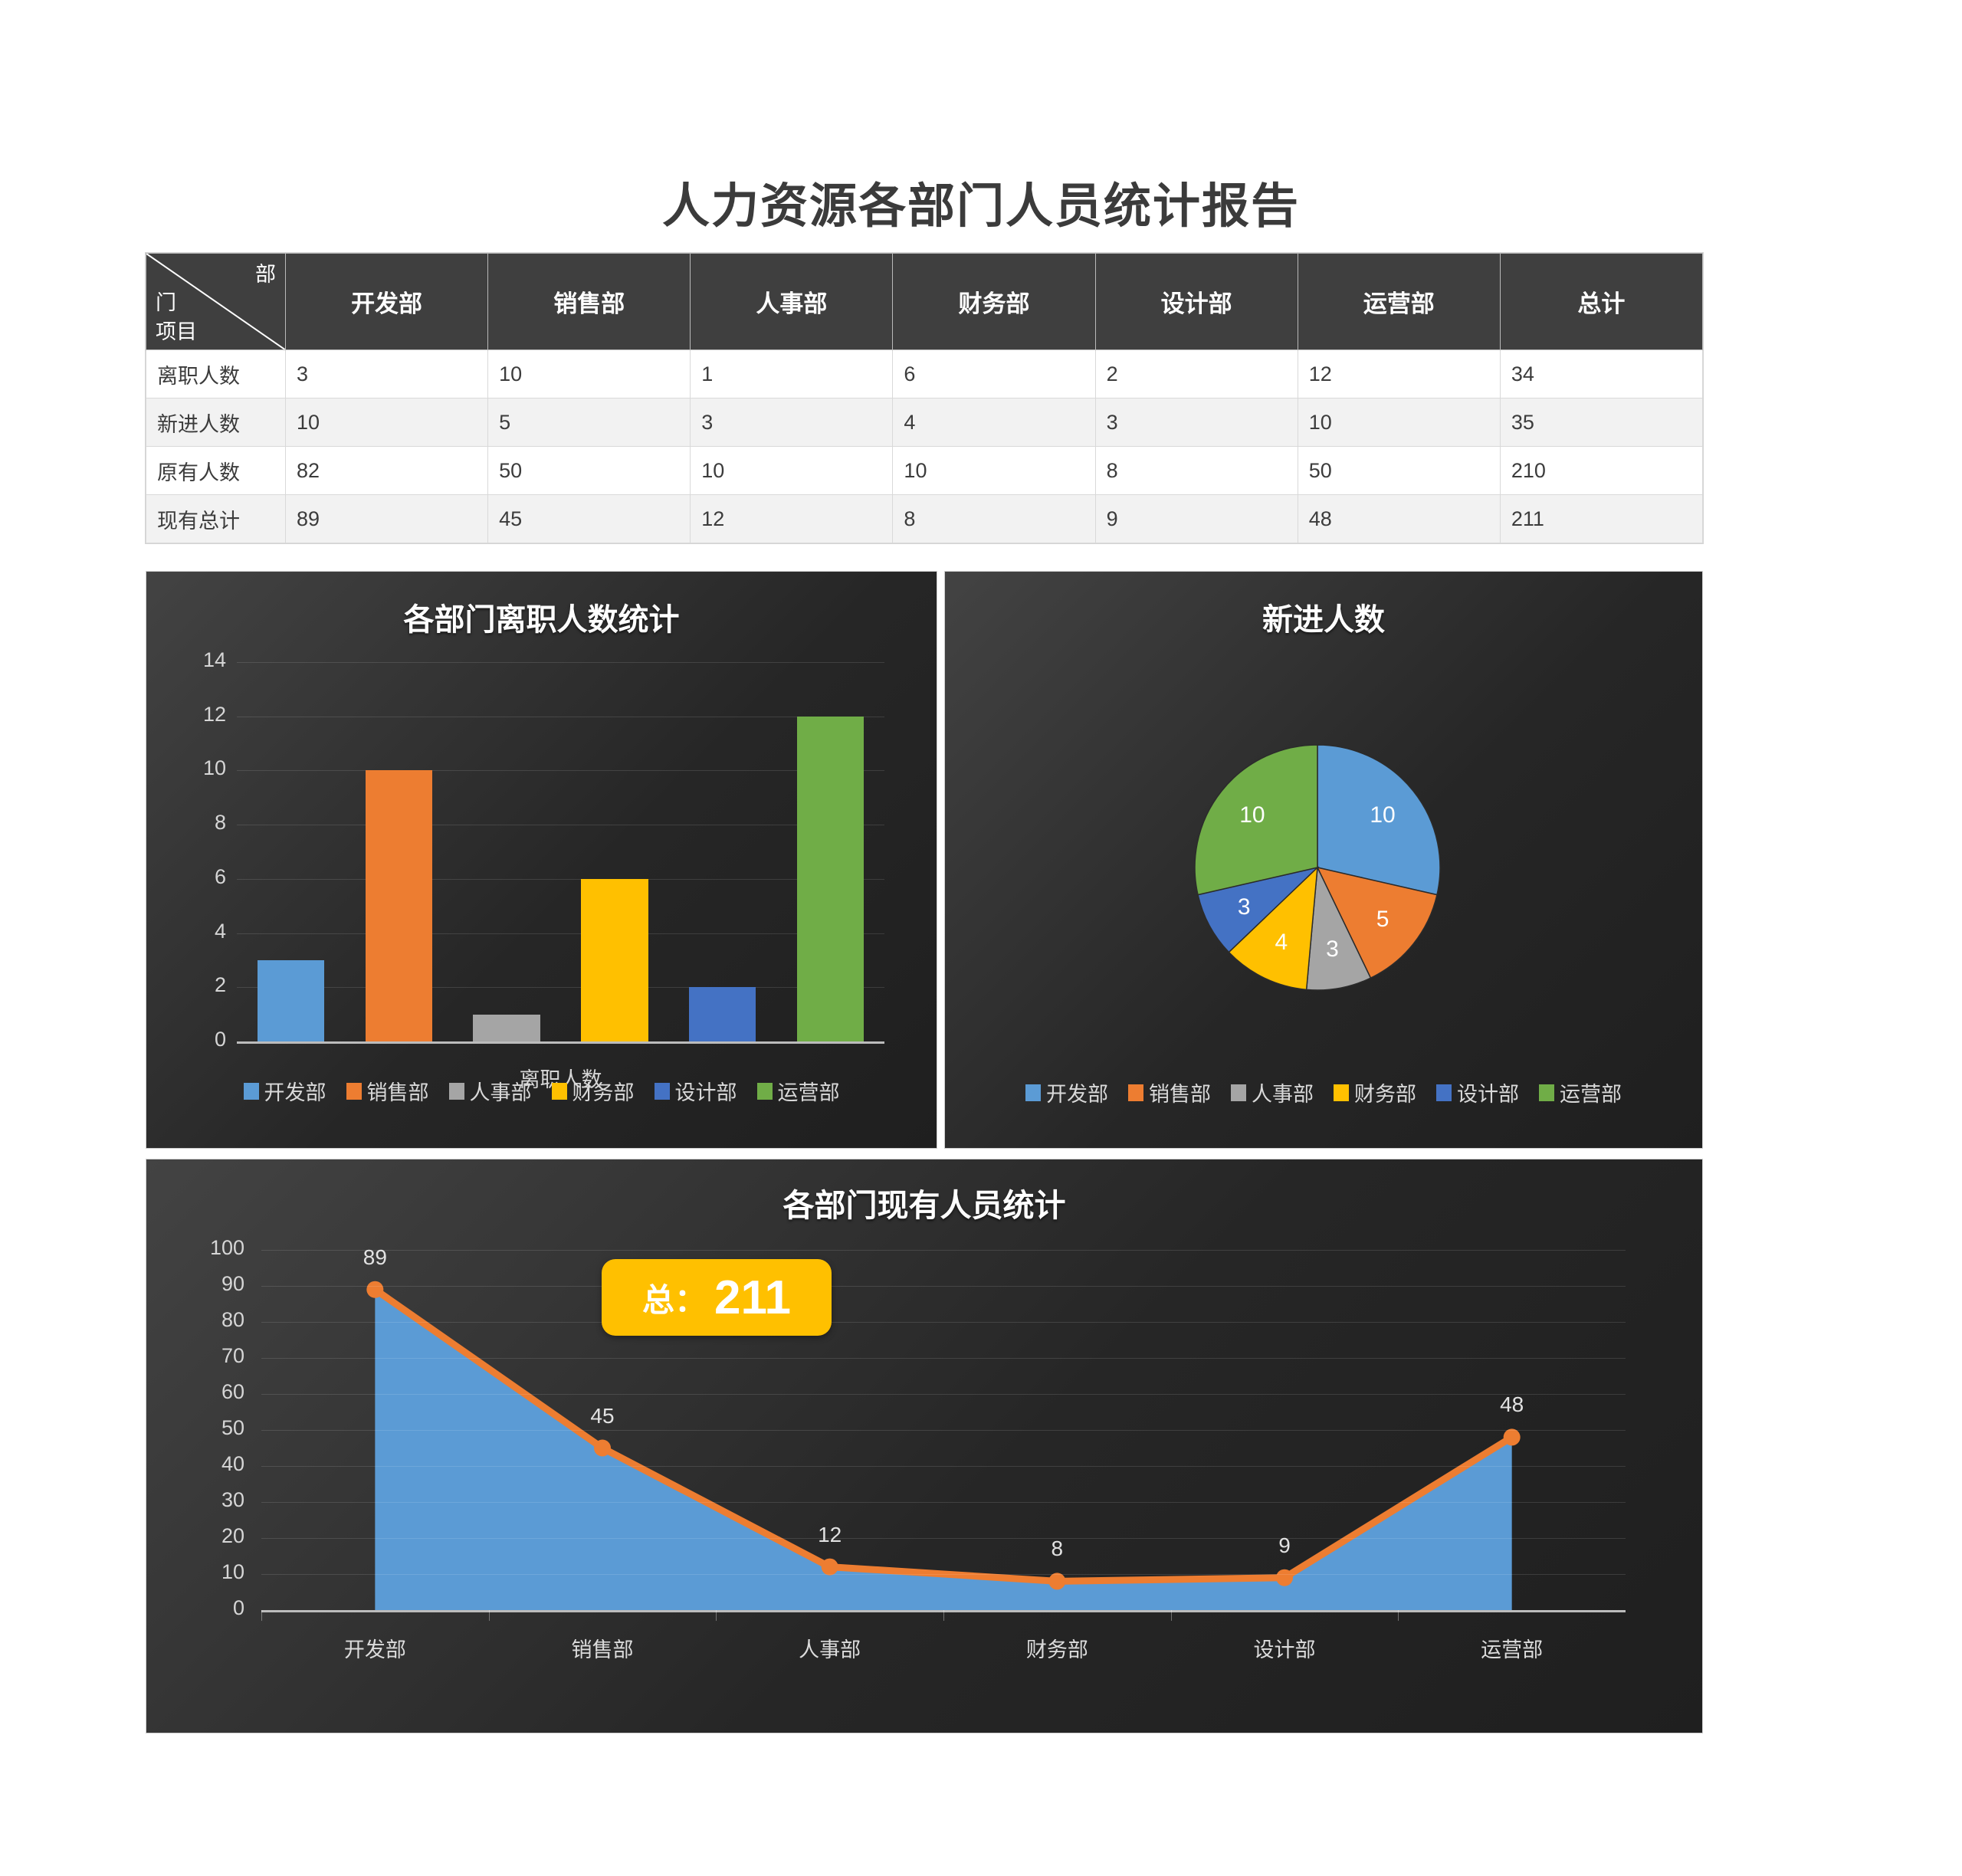  What do you see at coordinates (994, 374) in the screenshot?
I see `cell-r0c3: 6` at bounding box center [994, 374].